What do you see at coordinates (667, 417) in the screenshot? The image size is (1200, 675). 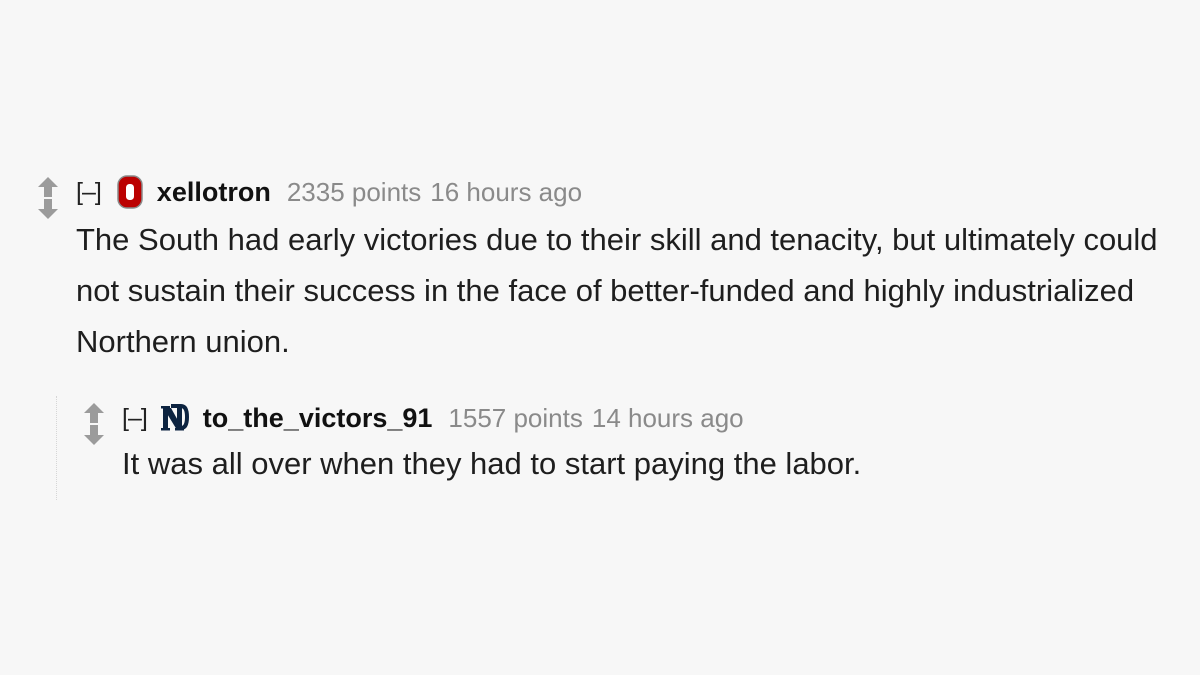 I see `timestamp: 14 hours ago` at bounding box center [667, 417].